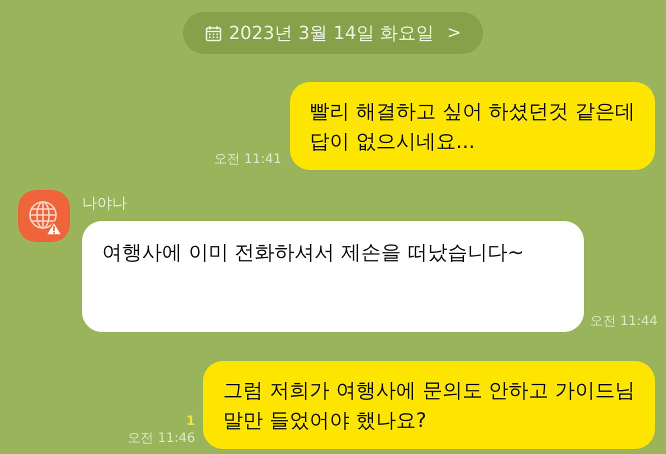  What do you see at coordinates (333, 33) in the screenshot?
I see `date-divider: 2023년 3월 14일 화요일 >` at bounding box center [333, 33].